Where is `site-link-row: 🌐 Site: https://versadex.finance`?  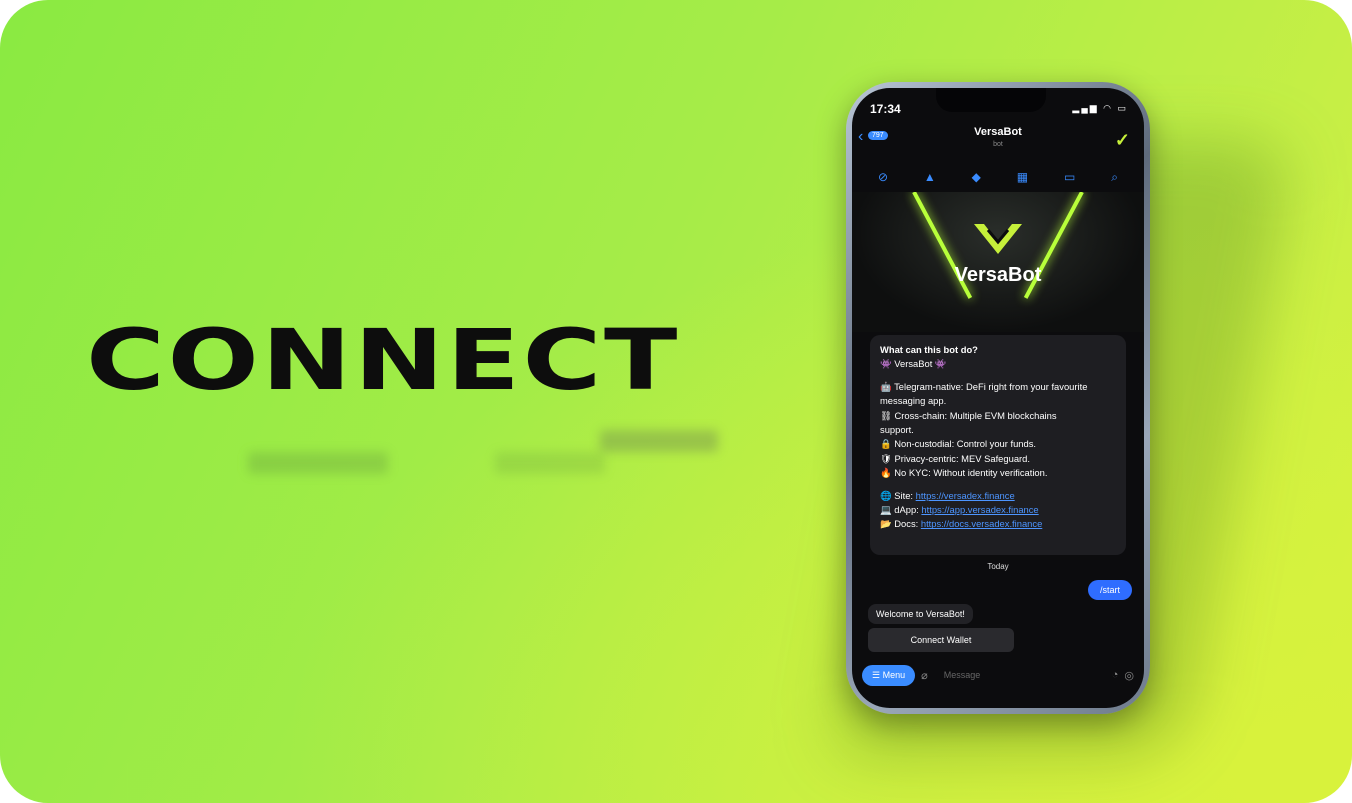
site-link-row: 🌐 Site: https://versadex.finance is located at coordinates (998, 496).